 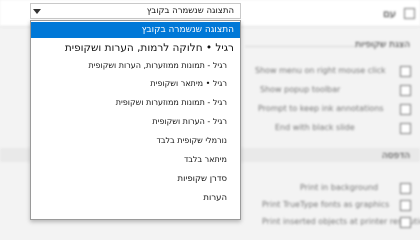 What do you see at coordinates (189, 121) in the screenshot?
I see `dropdown-item-label: רגיל - הערות ושקופית` at bounding box center [189, 121].